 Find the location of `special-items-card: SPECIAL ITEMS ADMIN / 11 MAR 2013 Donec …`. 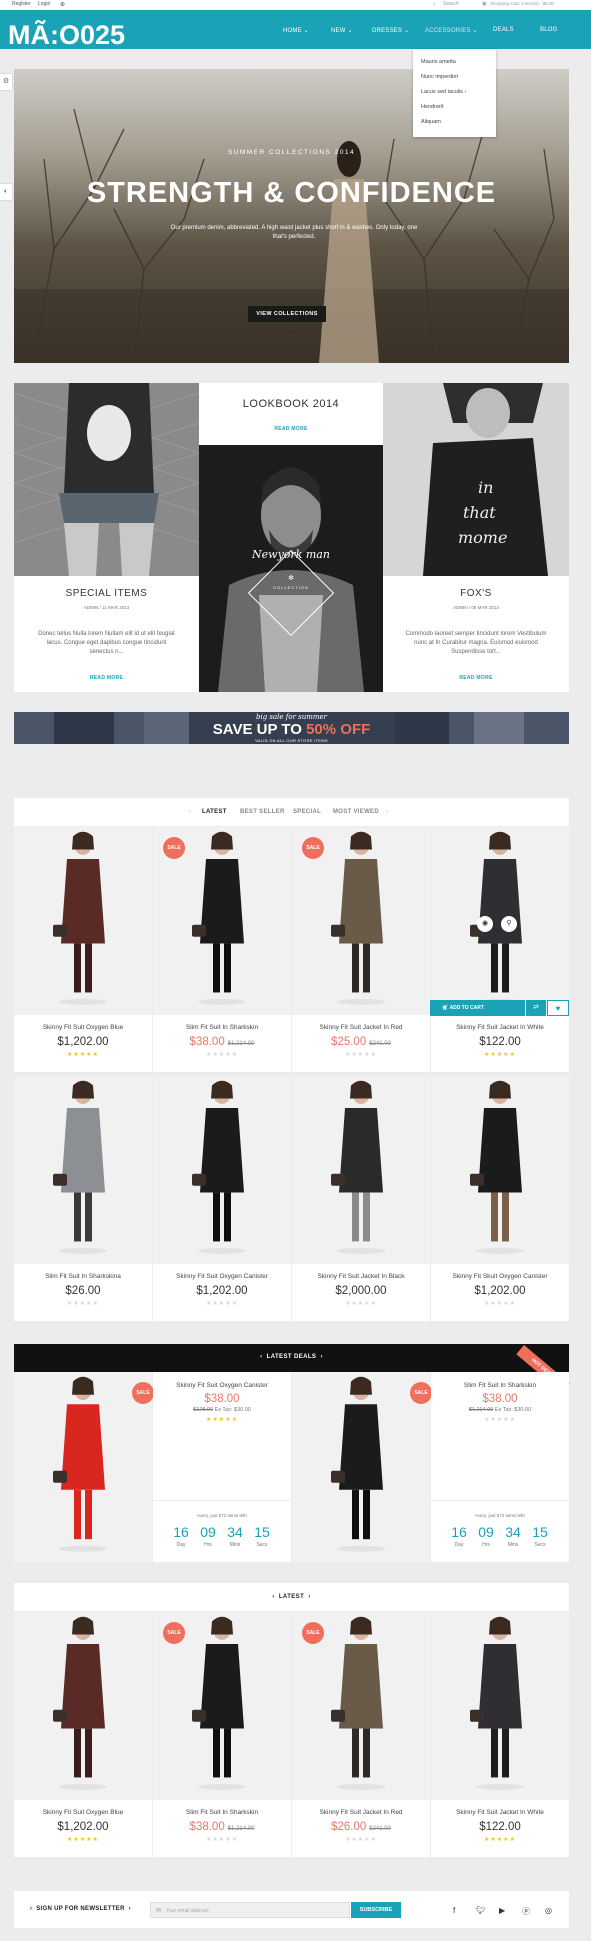

special-items-card: SPECIAL ITEMS ADMIN / 11 MAR 2013 Donec … is located at coordinates (106, 537).